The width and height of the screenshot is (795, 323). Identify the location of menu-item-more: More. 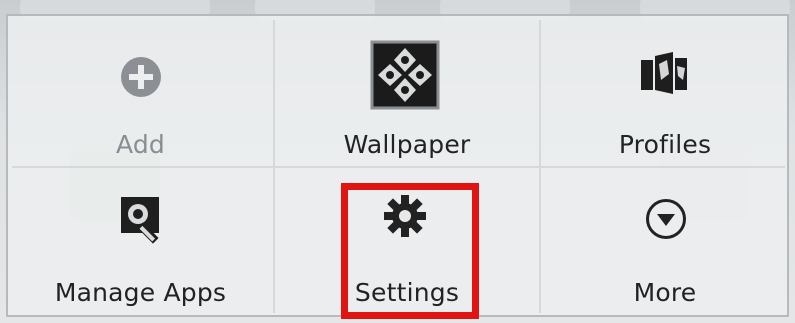
(665, 241).